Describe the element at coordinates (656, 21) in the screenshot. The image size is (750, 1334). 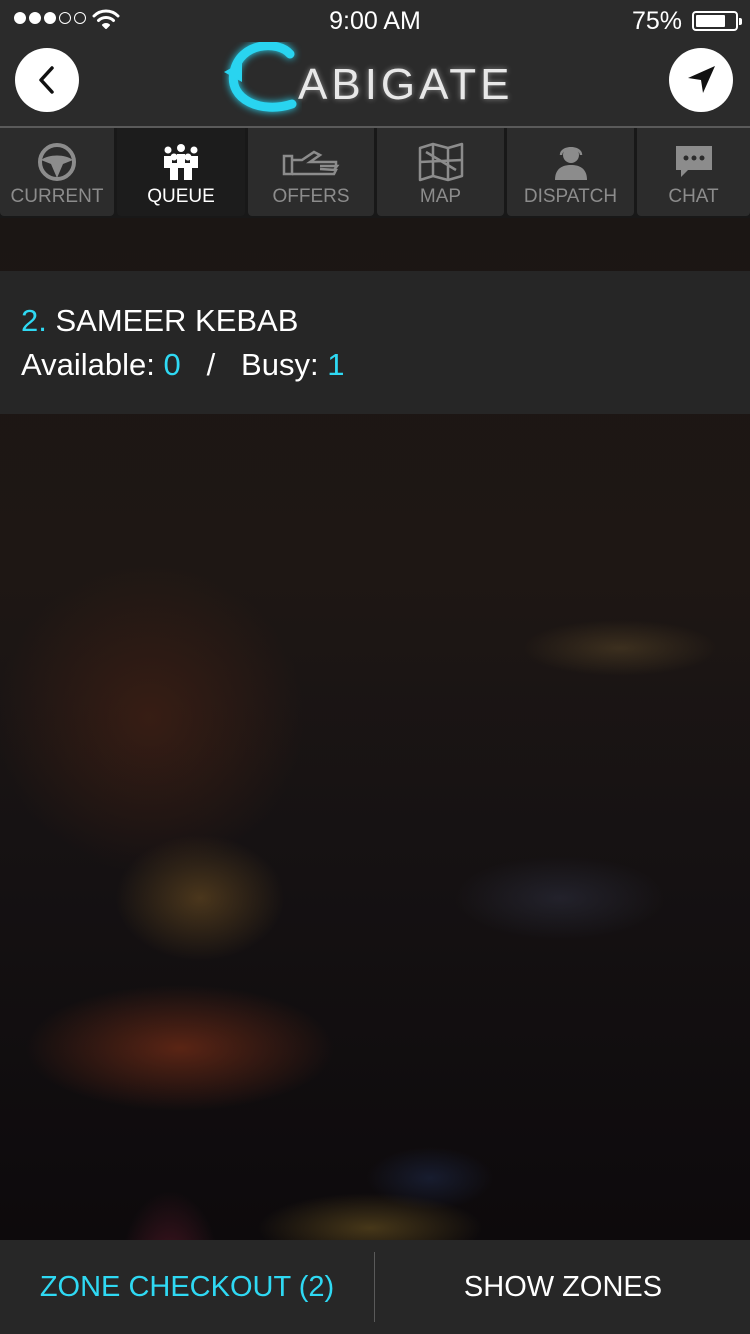
I see `battery-percent: 75%` at that location.